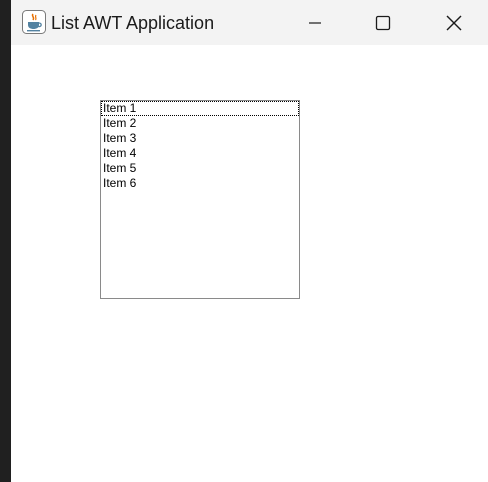 The image size is (488, 482). I want to click on maximize-button, so click(383, 22).